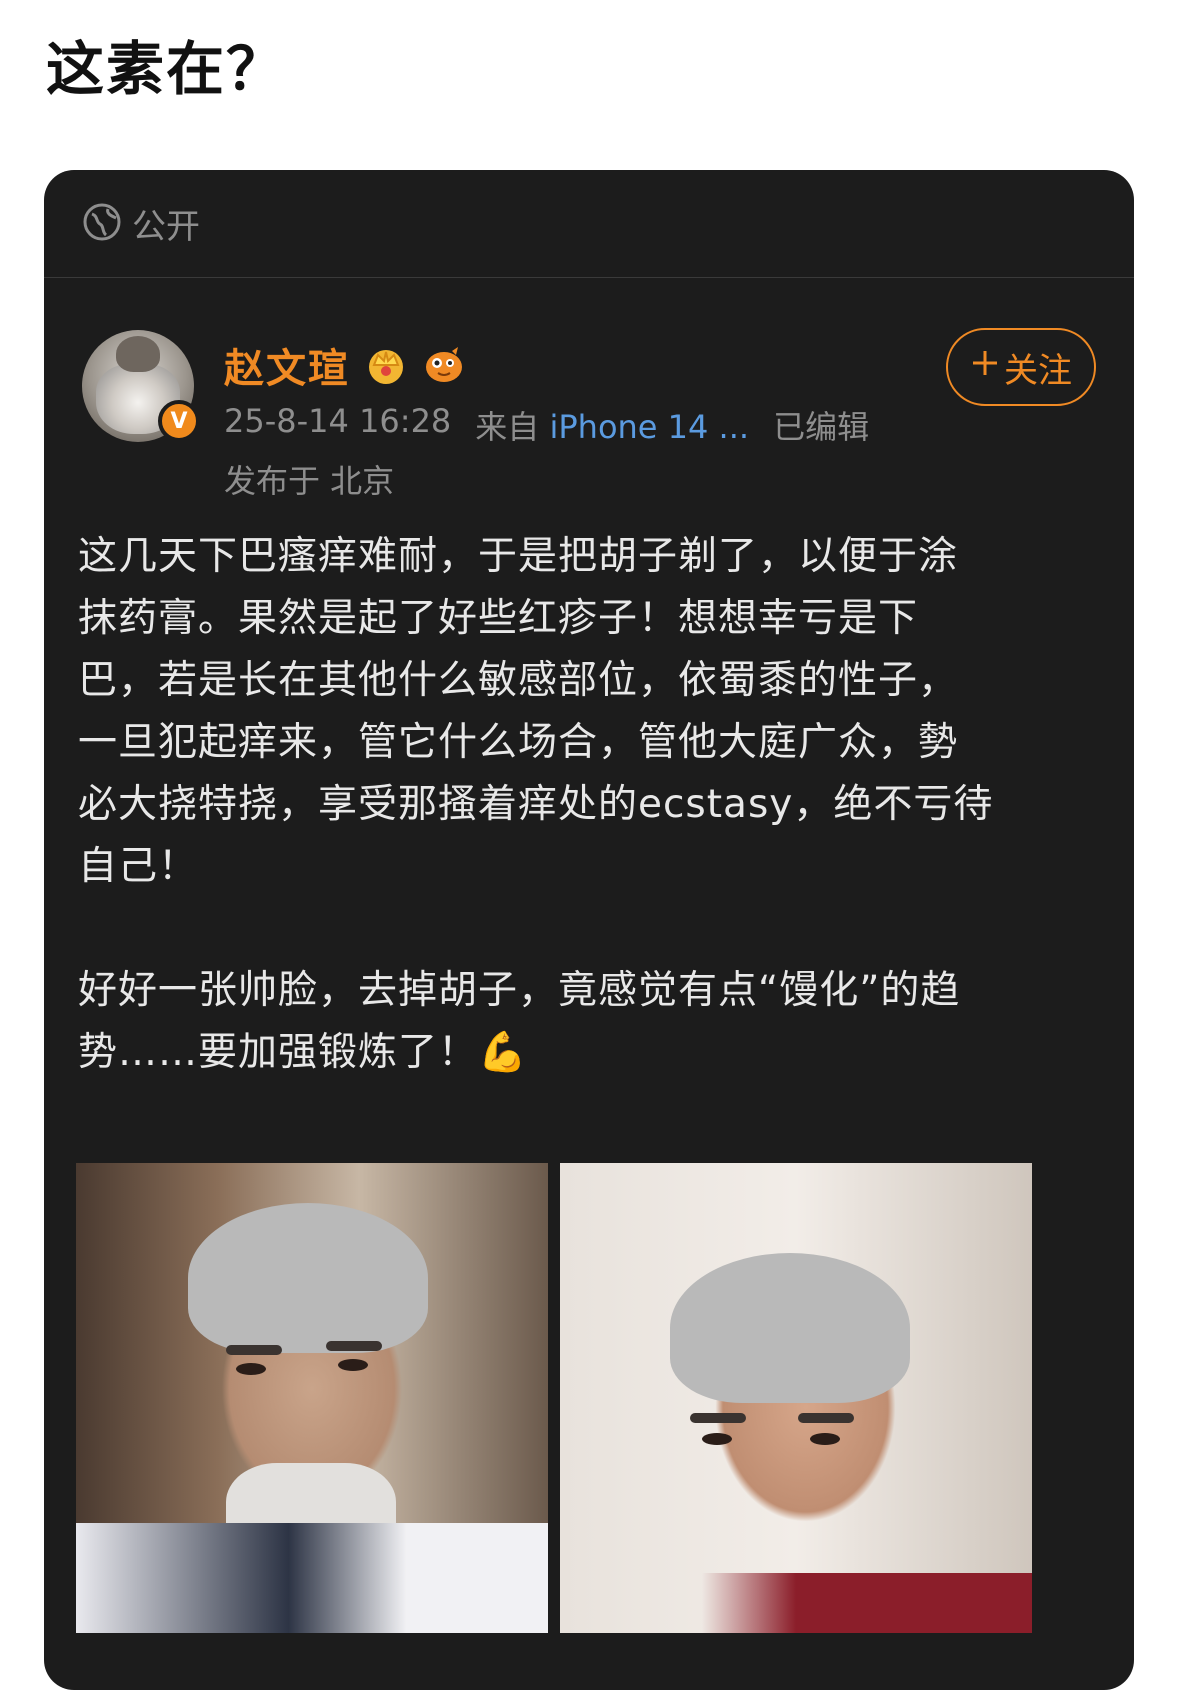  Describe the element at coordinates (138, 354) in the screenshot. I see `avatar-person-head` at that location.